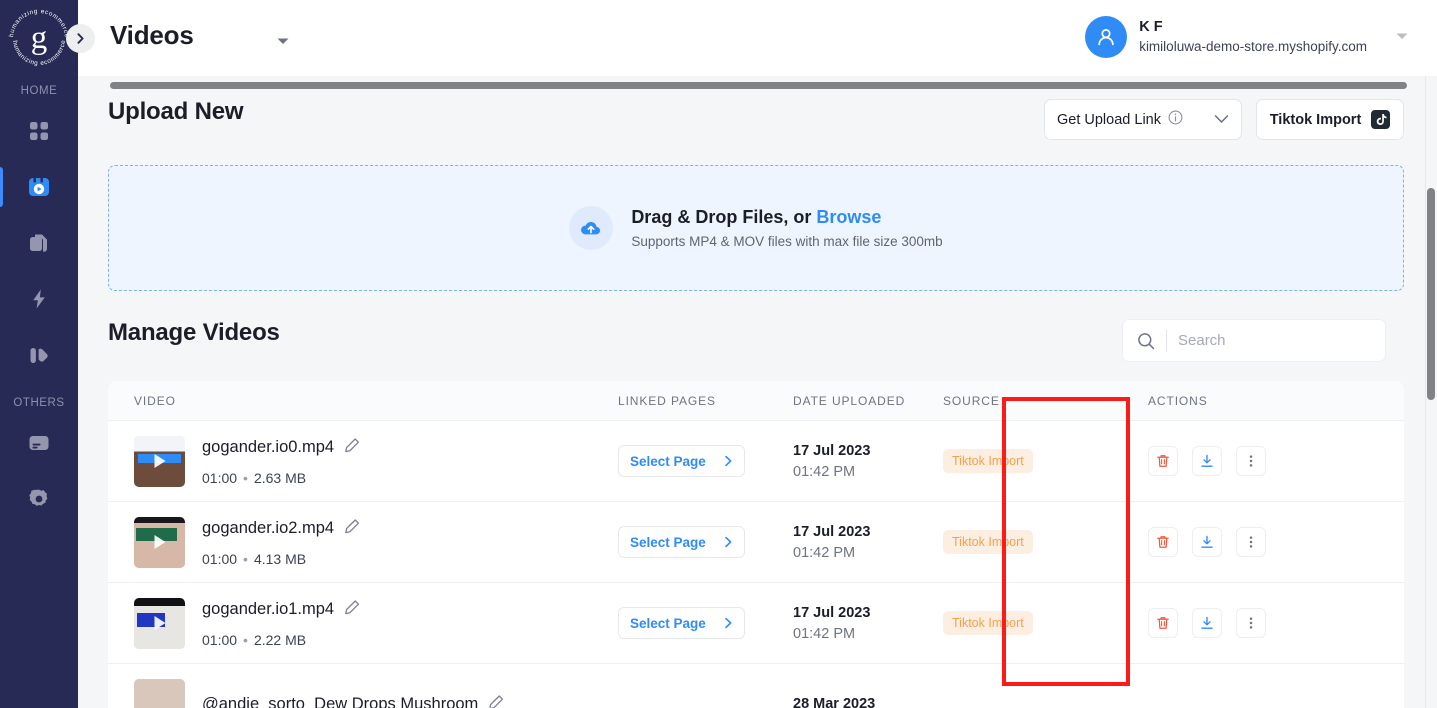 The width and height of the screenshot is (1437, 708). Describe the element at coordinates (363, 461) in the screenshot. I see `video-cell: gogander.io0.mp4 01:00 • 2.63 MB` at that location.